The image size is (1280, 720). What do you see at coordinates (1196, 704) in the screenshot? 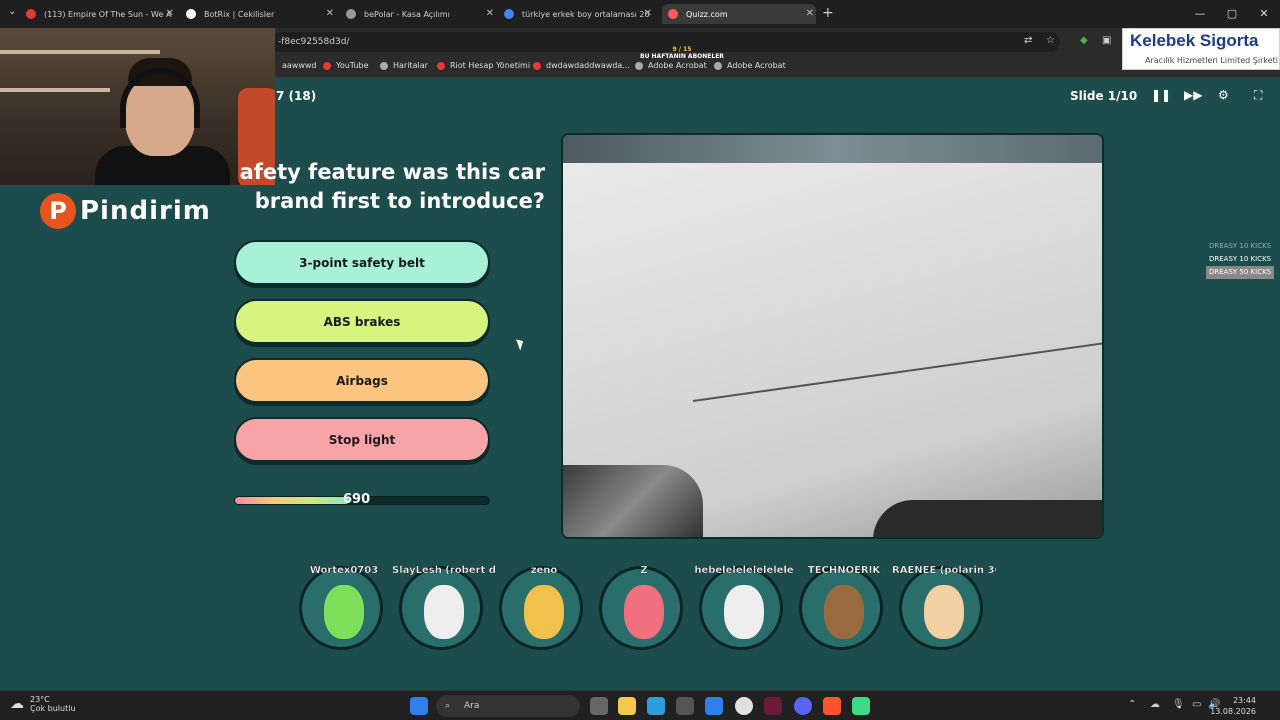
I see `monitor-icon: ▭` at bounding box center [1196, 704].